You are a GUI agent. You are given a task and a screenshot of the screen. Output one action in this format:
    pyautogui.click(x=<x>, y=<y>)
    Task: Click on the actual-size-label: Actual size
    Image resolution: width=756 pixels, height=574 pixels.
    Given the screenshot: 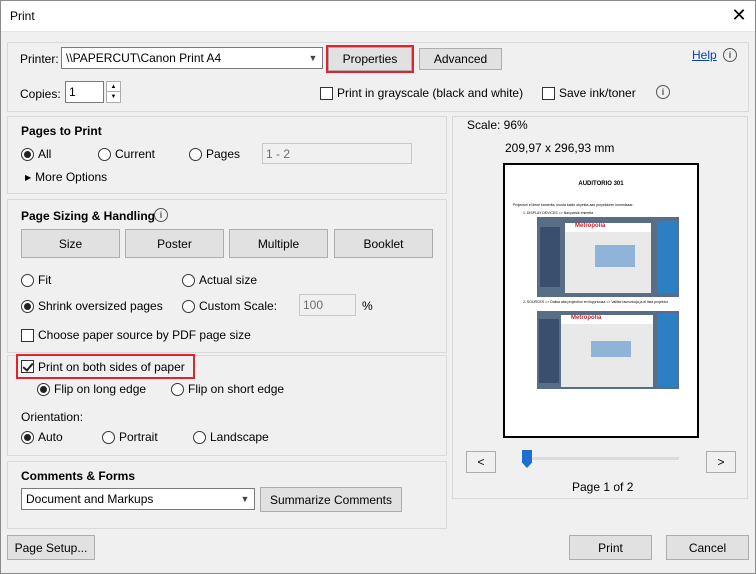 What is the action you would take?
    pyautogui.click(x=228, y=280)
    